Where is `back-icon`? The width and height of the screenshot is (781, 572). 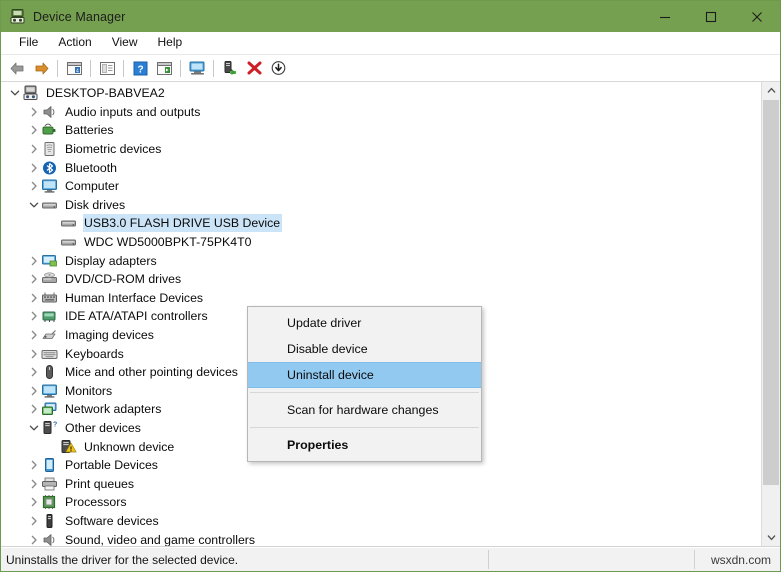 back-icon is located at coordinates (17, 68).